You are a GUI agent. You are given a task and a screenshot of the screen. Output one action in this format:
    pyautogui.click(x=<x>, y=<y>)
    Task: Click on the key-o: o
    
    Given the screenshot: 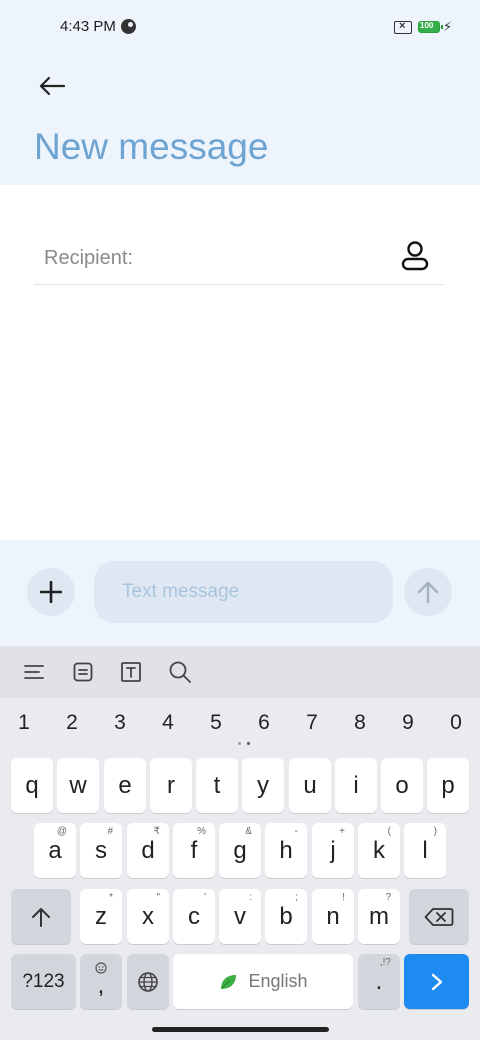 What is the action you would take?
    pyautogui.click(x=402, y=785)
    